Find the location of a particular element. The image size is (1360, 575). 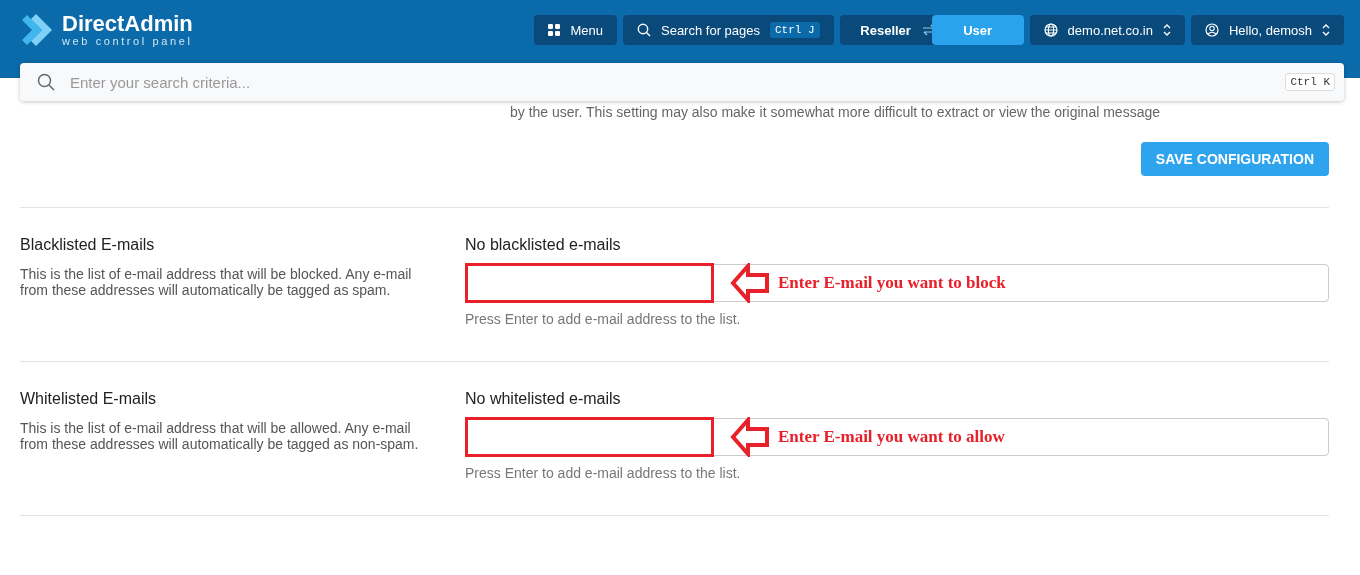

role-tab: Reseller is located at coordinates (885, 30).